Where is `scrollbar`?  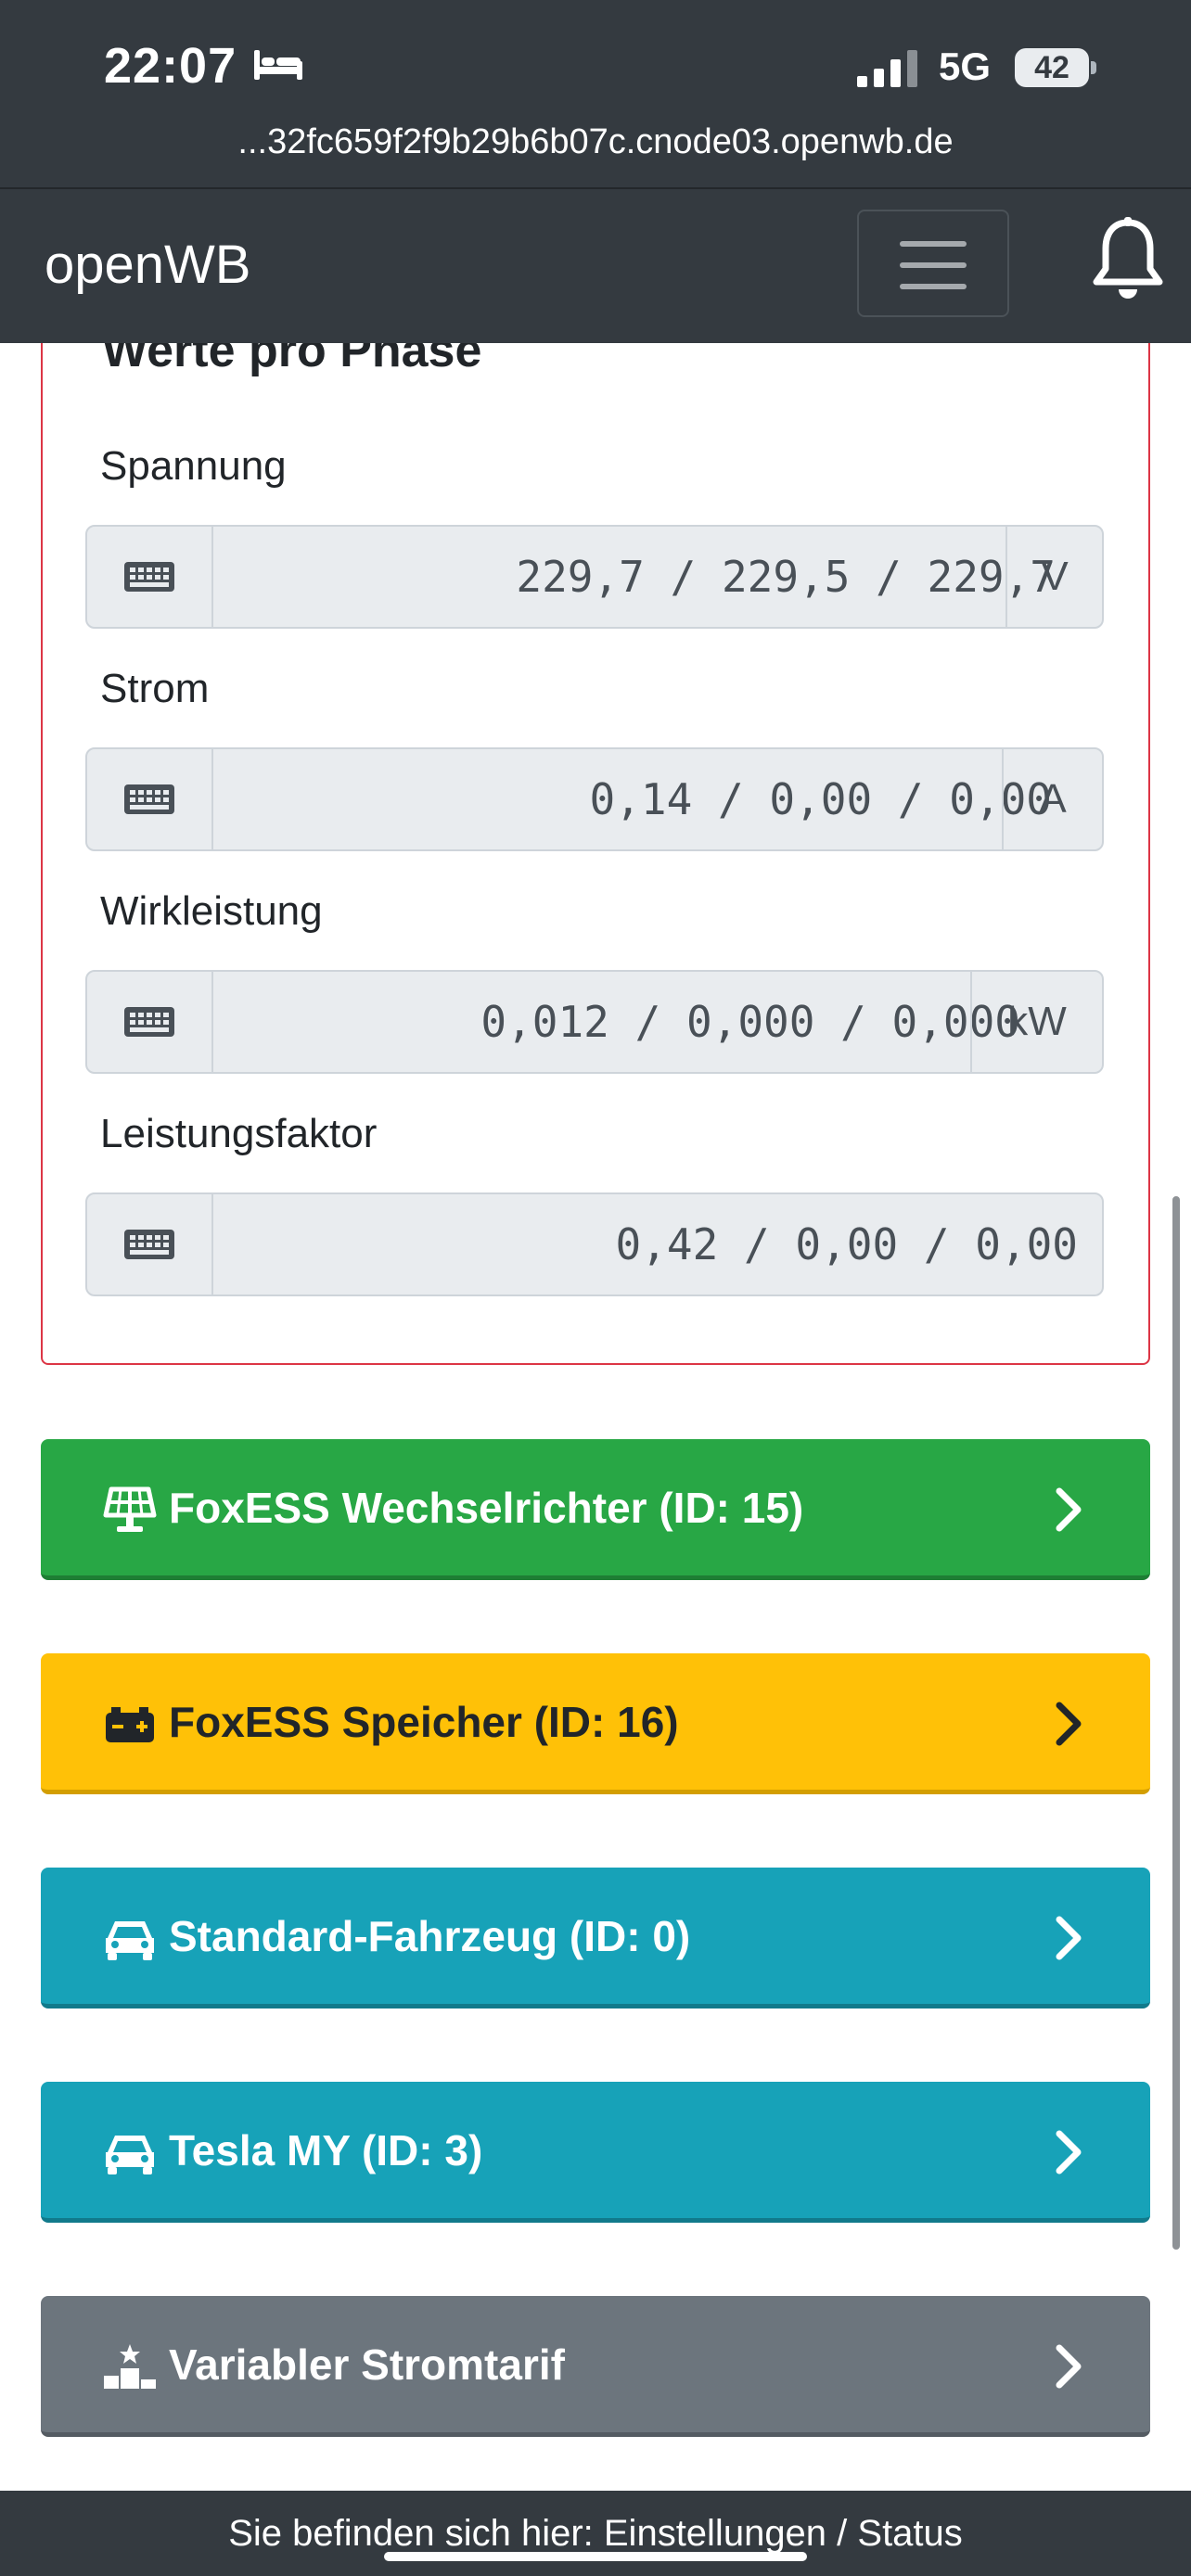 scrollbar is located at coordinates (1176, 1723).